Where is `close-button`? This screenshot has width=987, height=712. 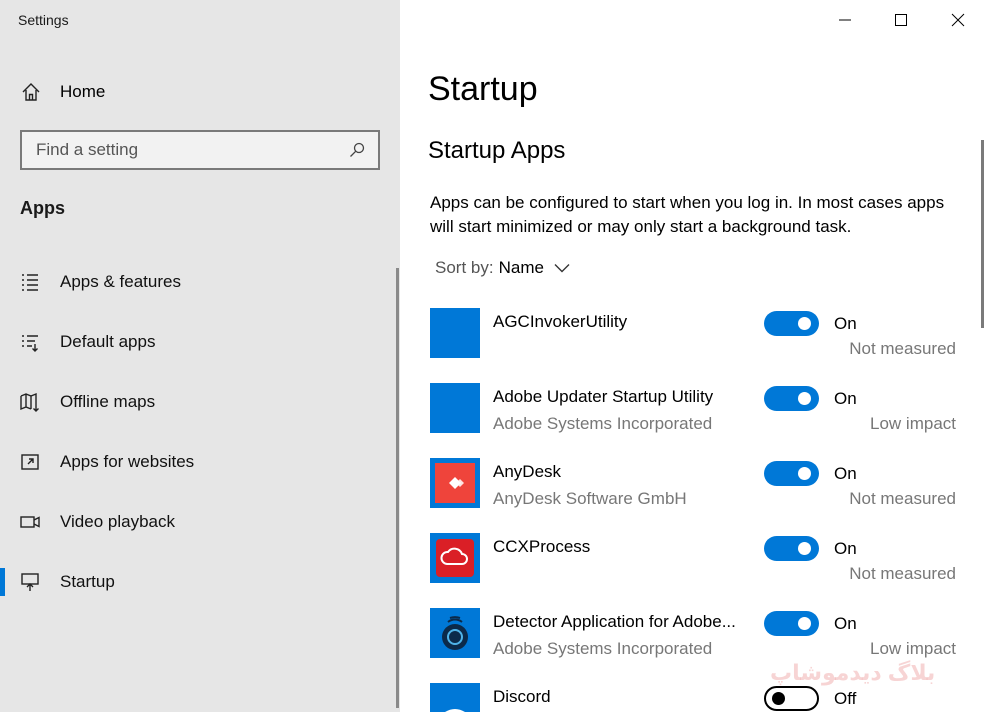 close-button is located at coordinates (957, 20).